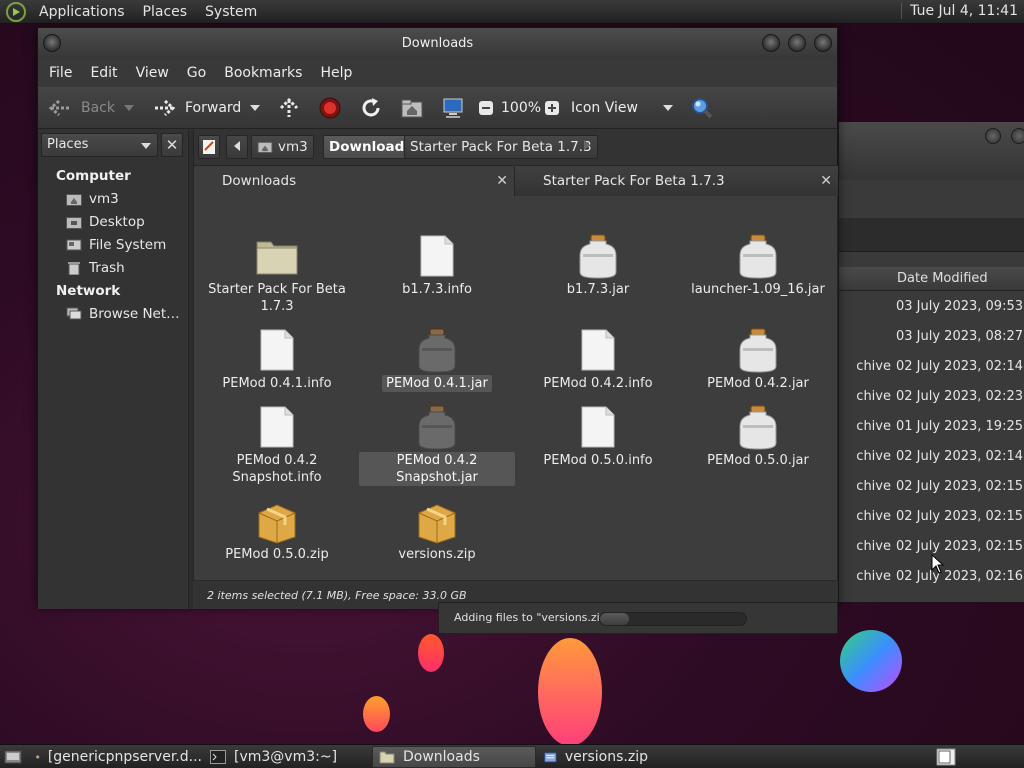 The height and width of the screenshot is (768, 1024). What do you see at coordinates (598, 265) in the screenshot?
I see `file-item: b1.7.3.jar` at bounding box center [598, 265].